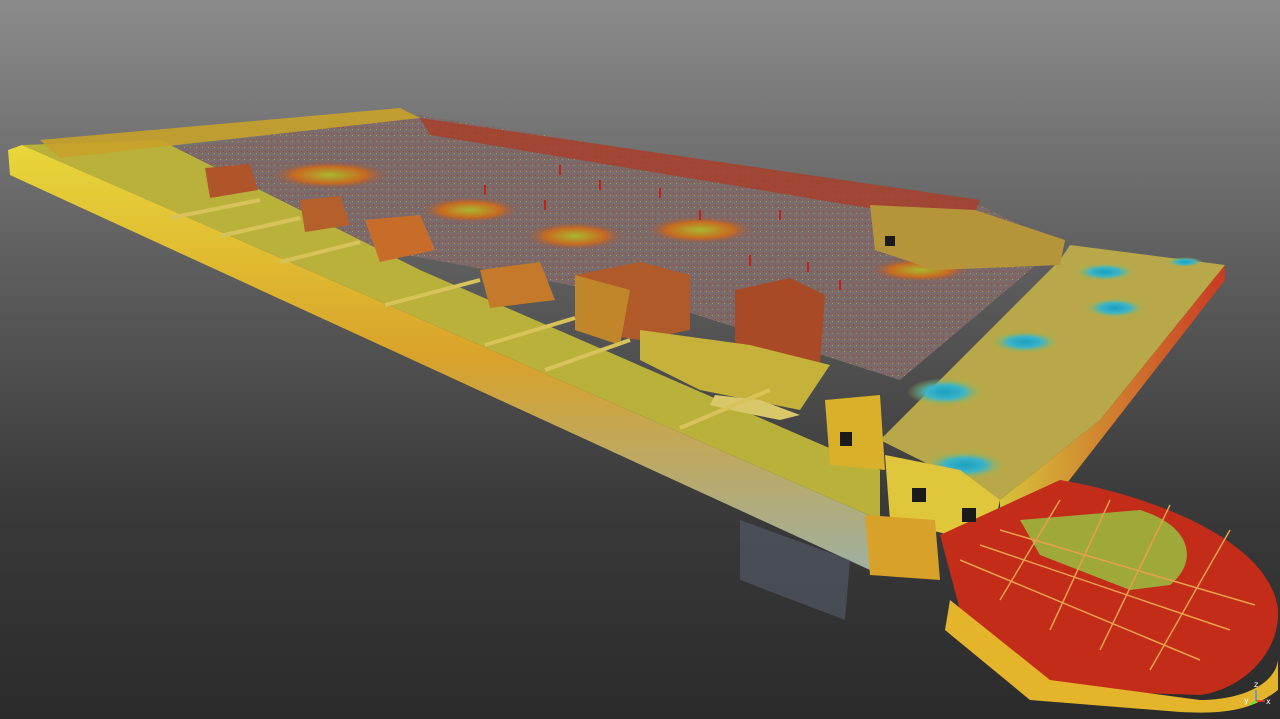 The width and height of the screenshot is (1280, 719). What do you see at coordinates (902, 547) in the screenshot?
I see `corner-building-lower` at bounding box center [902, 547].